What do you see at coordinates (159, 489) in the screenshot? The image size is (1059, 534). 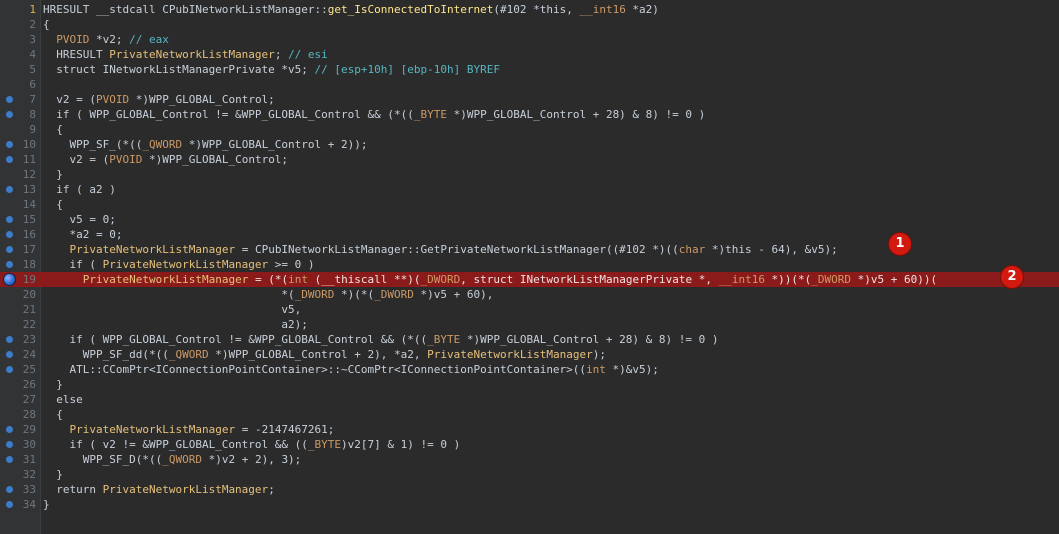 I see `code-text: return PrivateNetworkListManager;` at bounding box center [159, 489].